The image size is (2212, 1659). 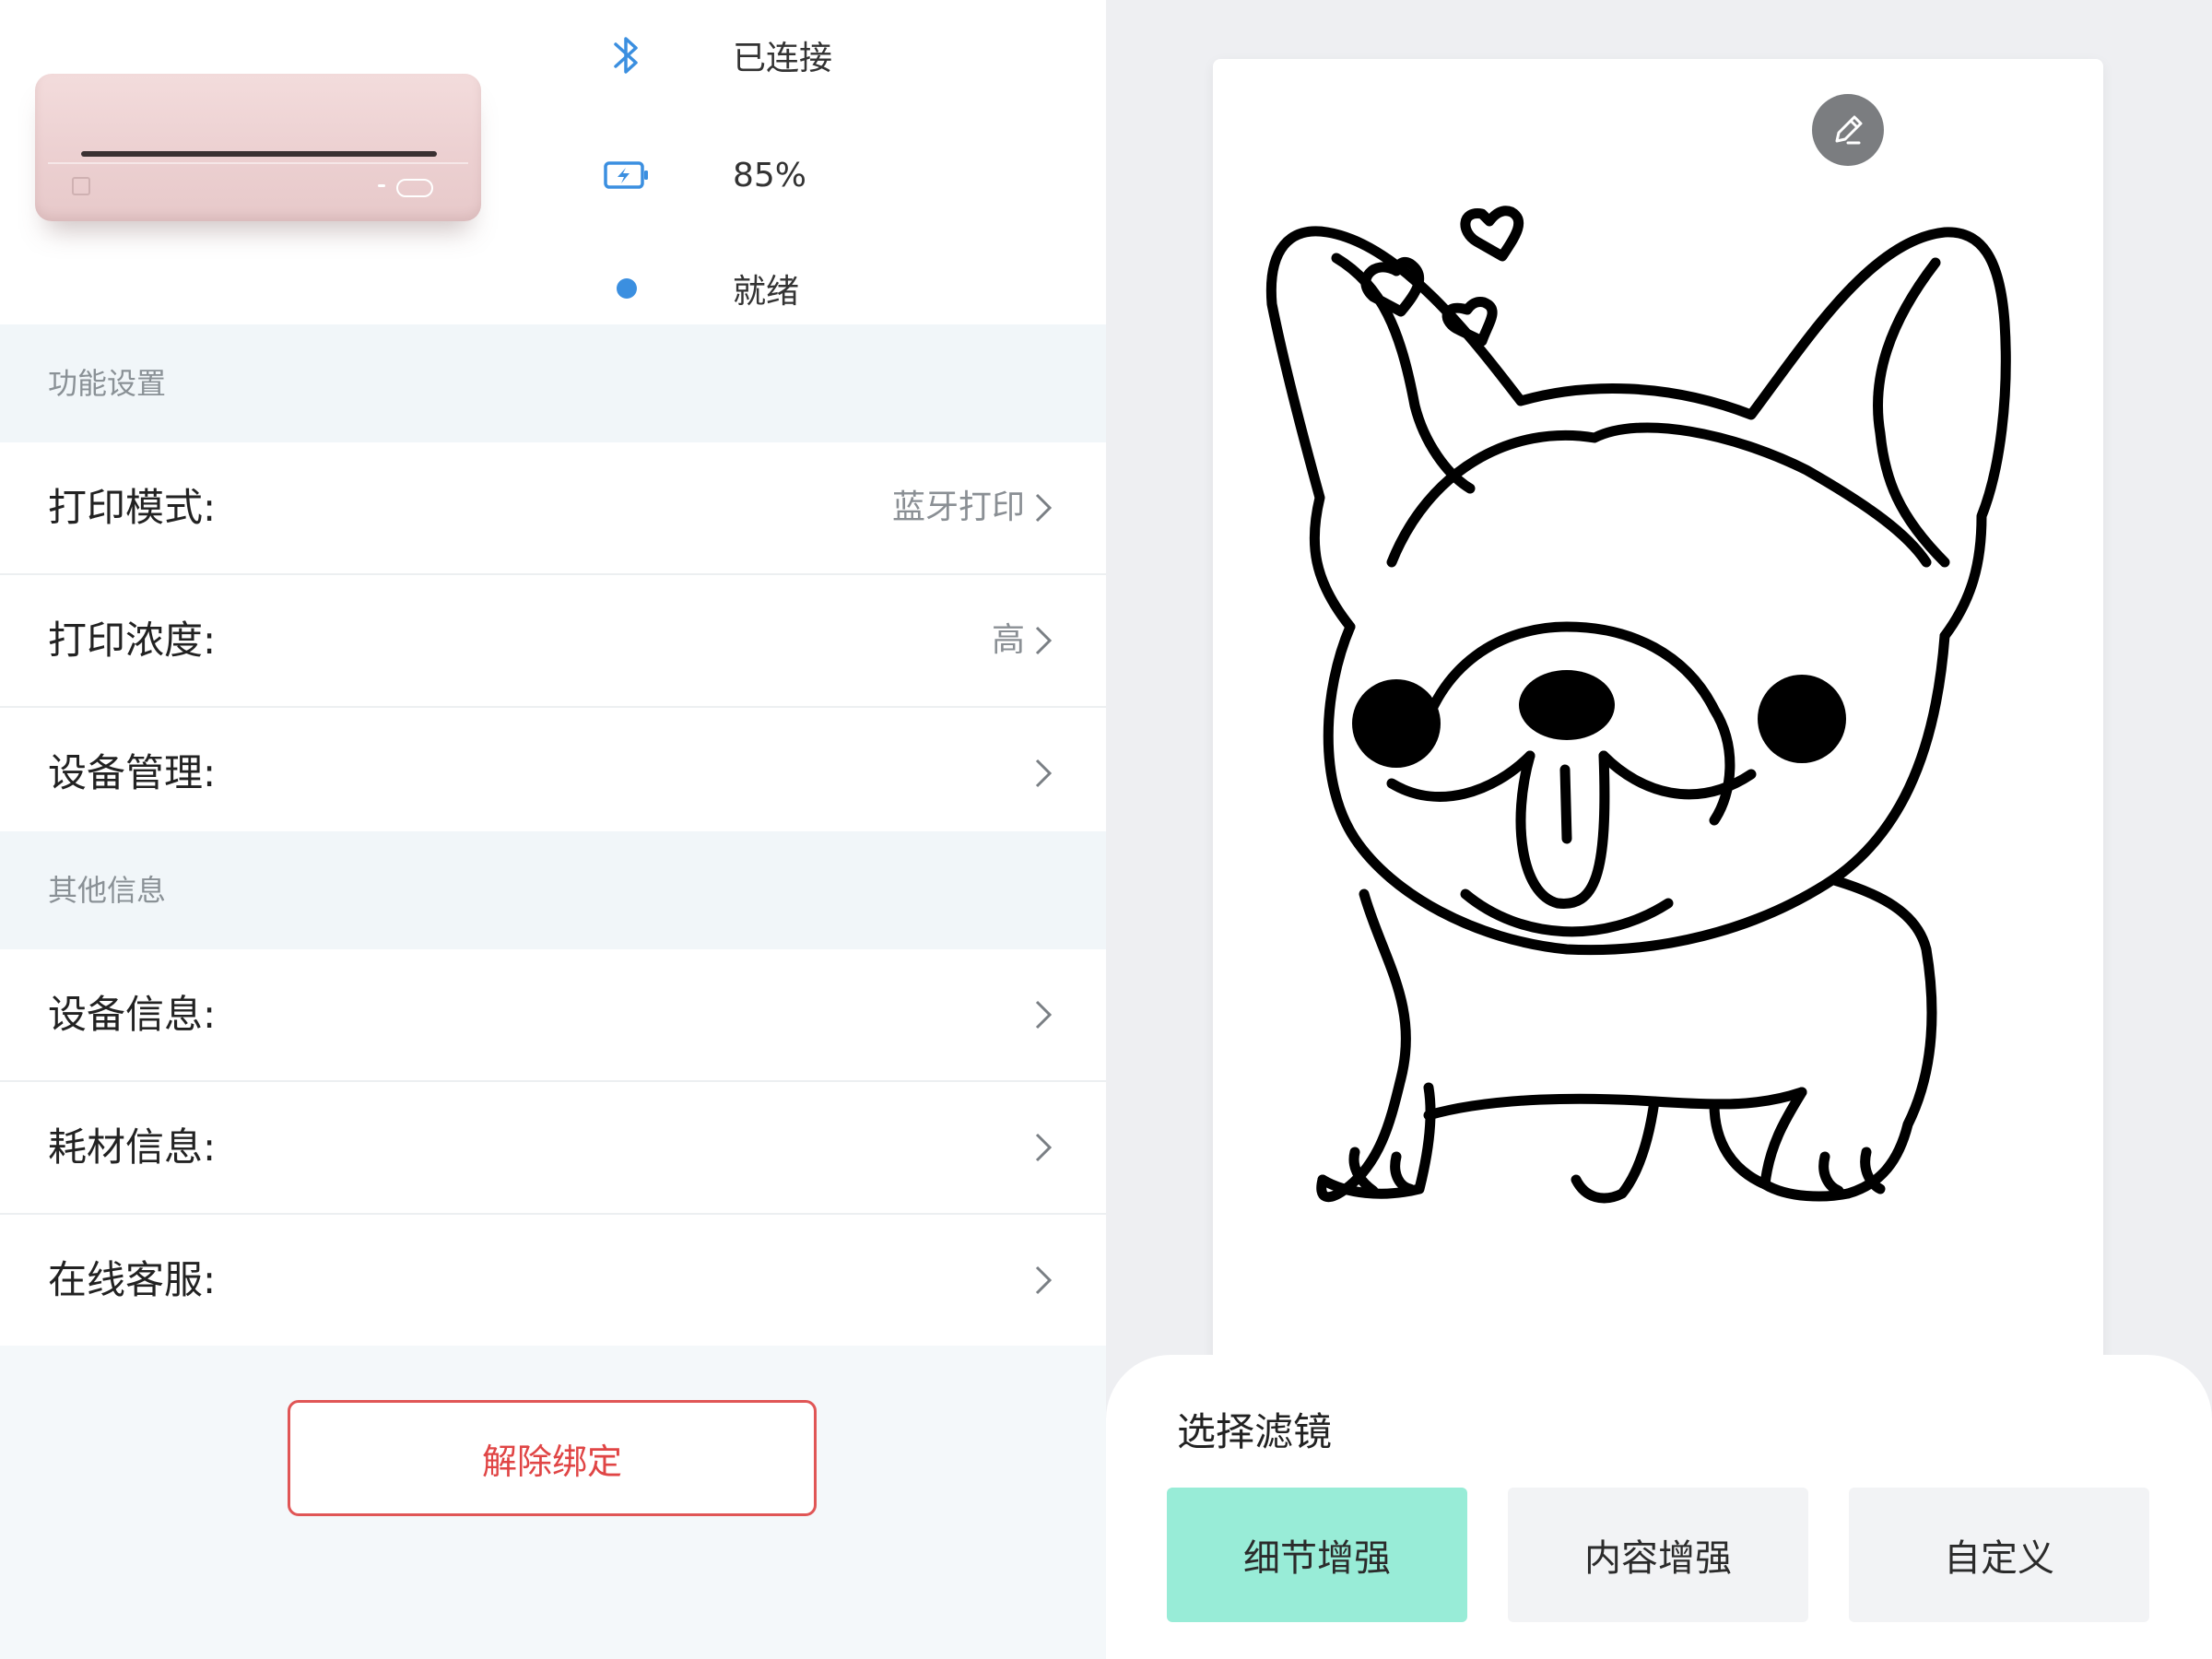 I want to click on nose, so click(x=1567, y=705).